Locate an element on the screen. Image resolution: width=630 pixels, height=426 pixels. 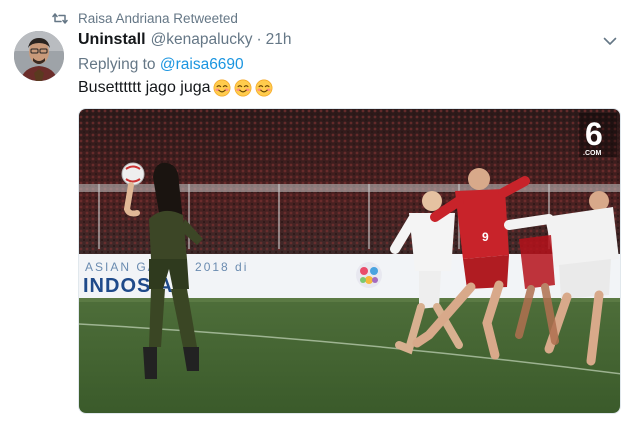
tweet-body: Busetttttt jago juga is located at coordinates (144, 87).